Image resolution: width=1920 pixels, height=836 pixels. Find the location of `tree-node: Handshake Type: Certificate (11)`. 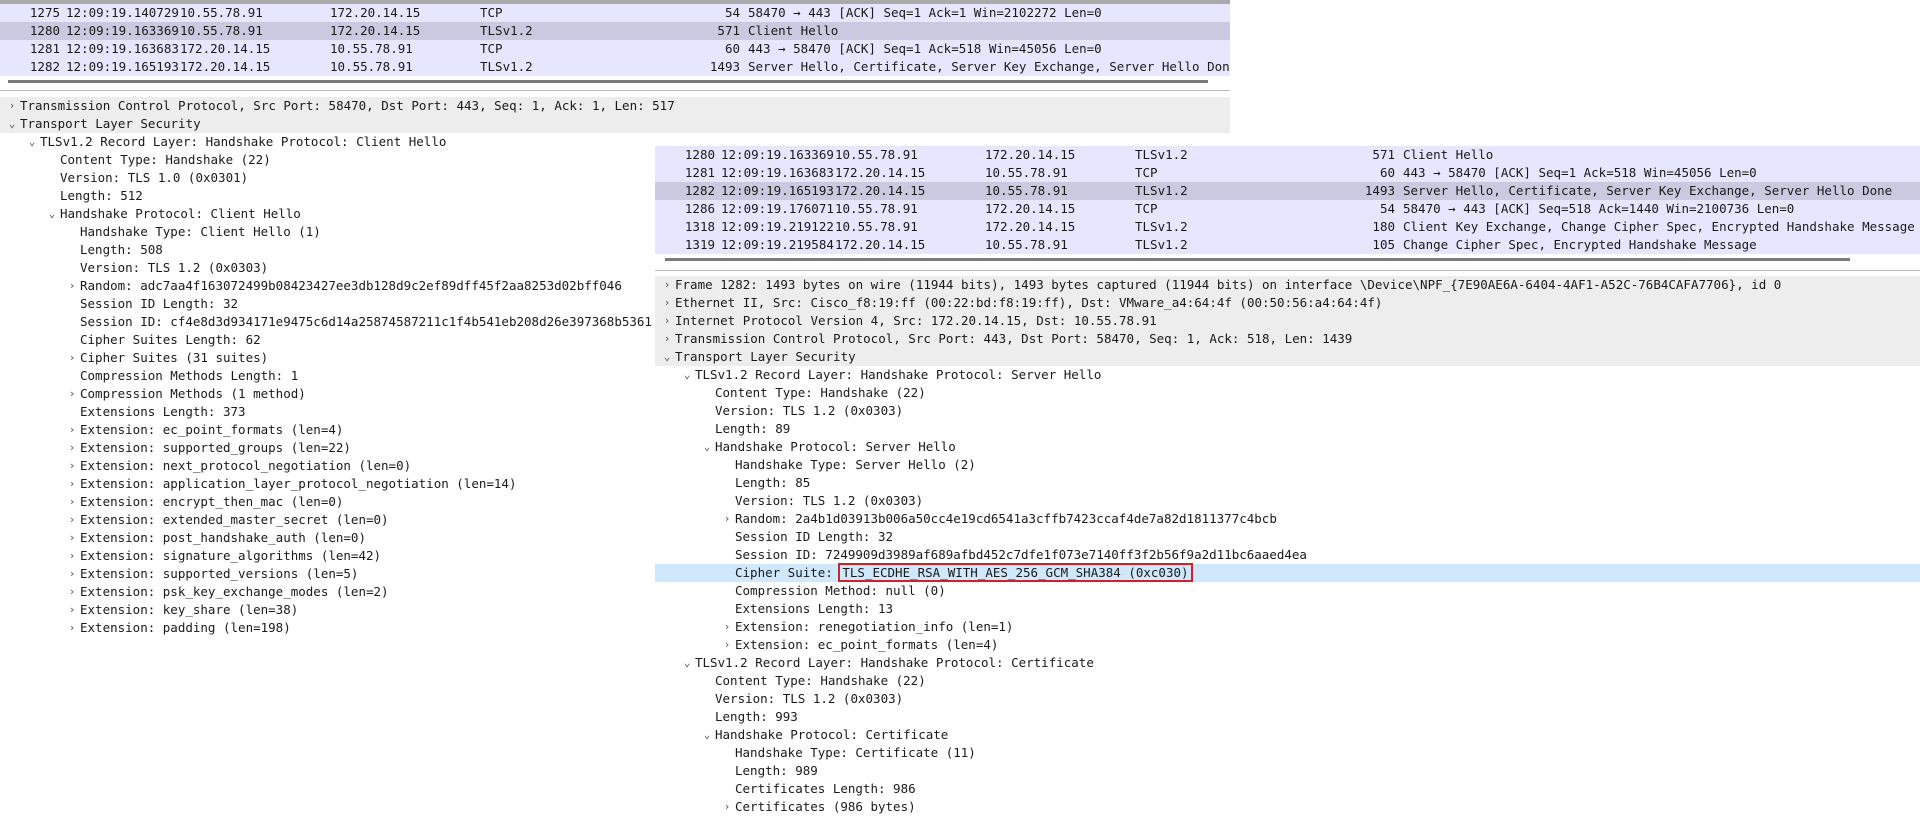

tree-node: Handshake Type: Certificate (11) is located at coordinates (1287, 753).